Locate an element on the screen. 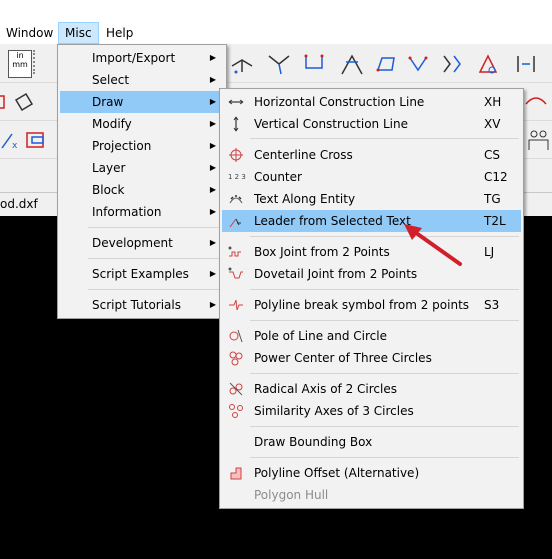 This screenshot has width=552, height=559. vertical-line-icon is located at coordinates (236, 124).